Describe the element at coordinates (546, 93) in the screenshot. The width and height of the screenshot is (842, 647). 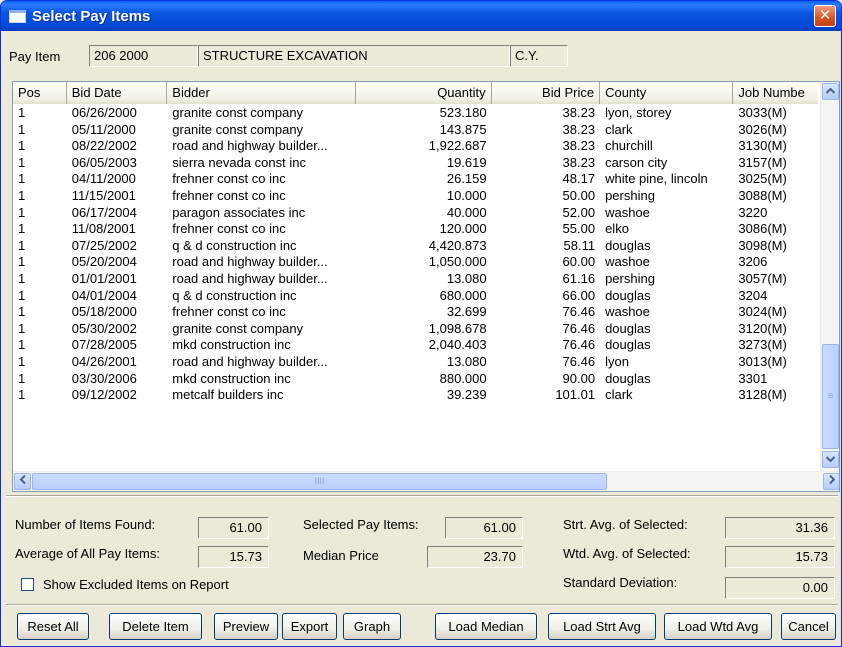
I see `column-header-bid-price: Bid Price` at that location.